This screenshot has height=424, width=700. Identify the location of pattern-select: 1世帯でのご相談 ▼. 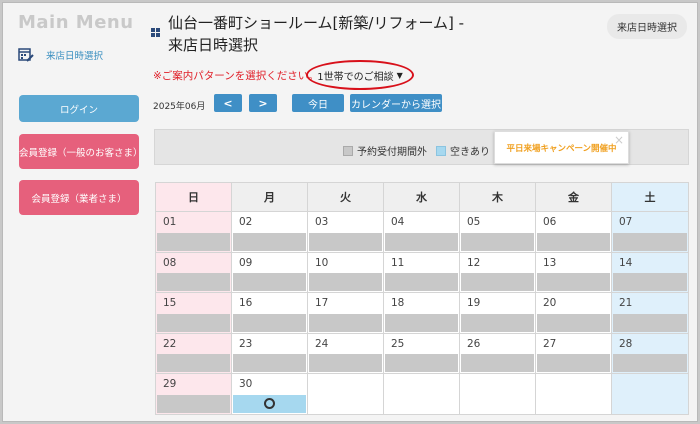
(360, 75).